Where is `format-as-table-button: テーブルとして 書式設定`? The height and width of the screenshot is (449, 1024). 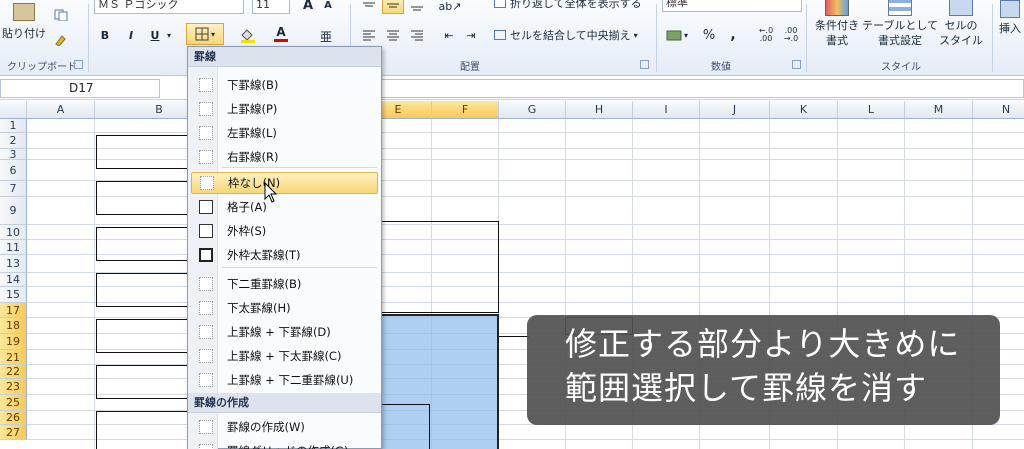
format-as-table-button: テーブルとして 書式設定 is located at coordinates (900, 26).